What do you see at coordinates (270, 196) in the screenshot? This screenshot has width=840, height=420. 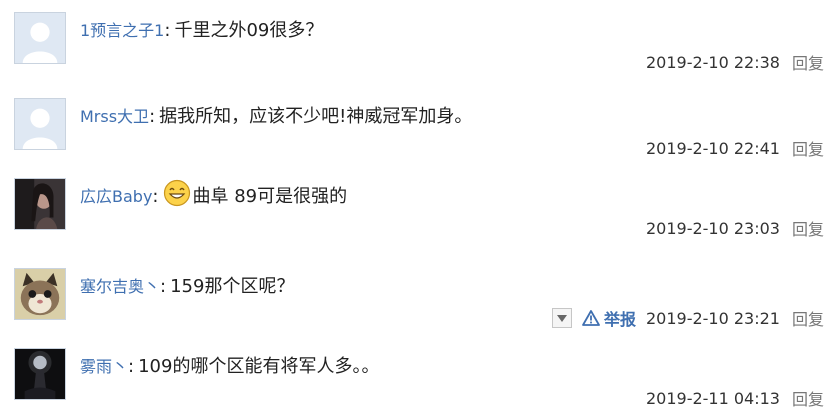 I see `comment-text: 曲阜 89可是很强的` at bounding box center [270, 196].